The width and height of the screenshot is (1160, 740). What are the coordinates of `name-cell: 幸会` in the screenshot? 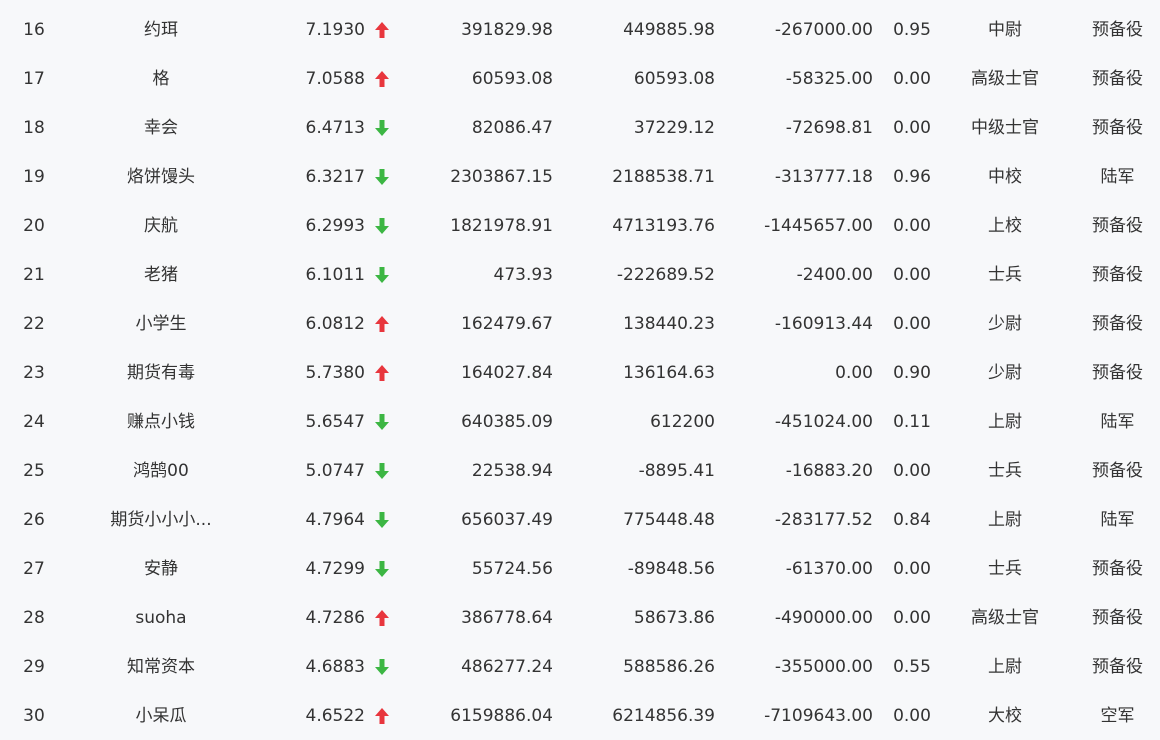 It's located at (161, 128).